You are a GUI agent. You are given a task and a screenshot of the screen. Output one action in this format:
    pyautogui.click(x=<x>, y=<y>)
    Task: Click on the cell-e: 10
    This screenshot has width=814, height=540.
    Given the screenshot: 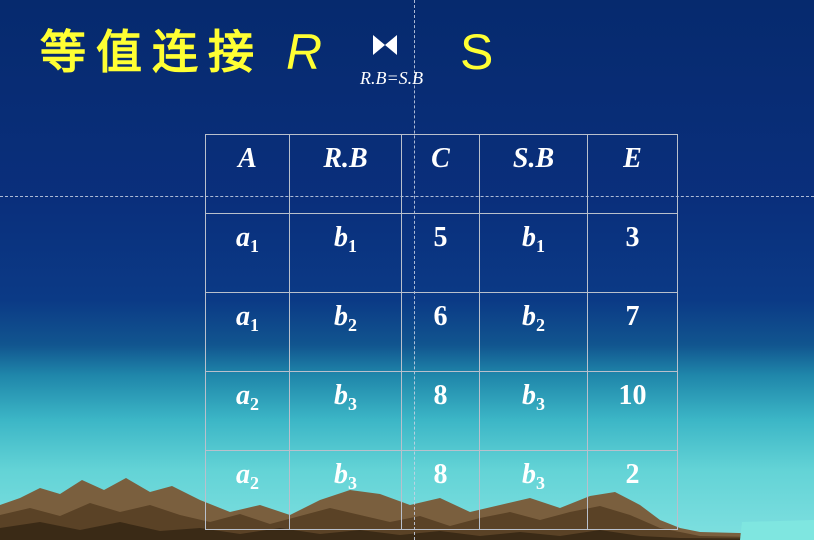 What is the action you would take?
    pyautogui.click(x=632, y=411)
    